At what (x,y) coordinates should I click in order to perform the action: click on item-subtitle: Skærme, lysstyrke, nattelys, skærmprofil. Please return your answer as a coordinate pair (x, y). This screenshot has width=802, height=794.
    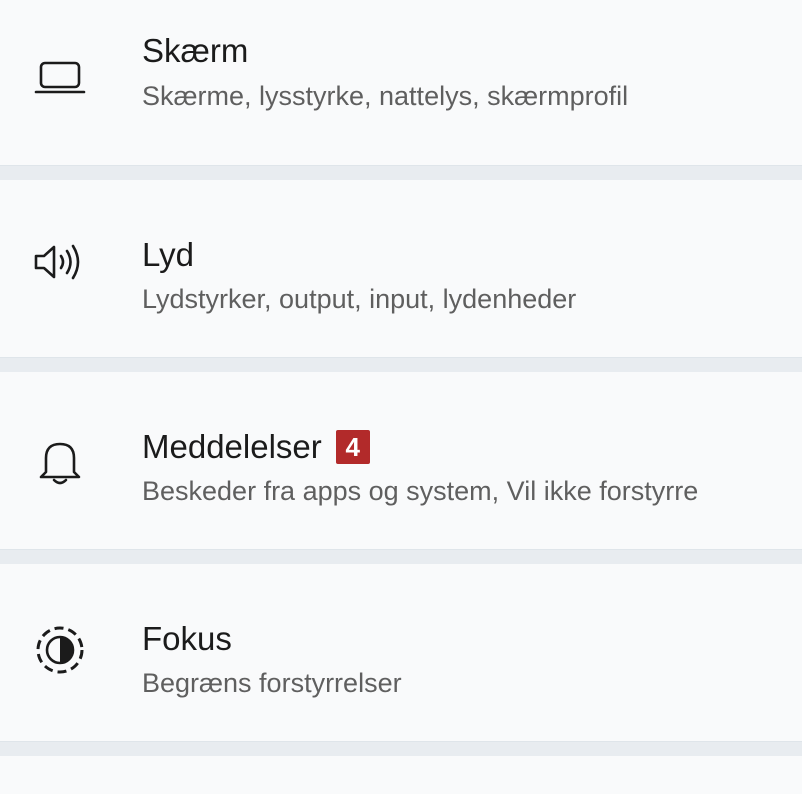
    Looking at the image, I should click on (385, 96).